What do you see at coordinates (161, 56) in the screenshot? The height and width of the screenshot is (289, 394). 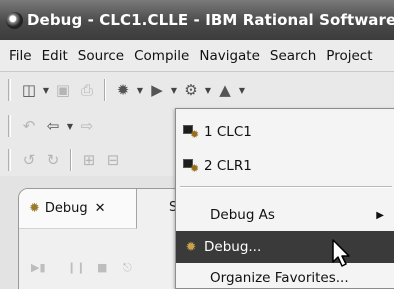 I see `menu-compile: Compile` at bounding box center [161, 56].